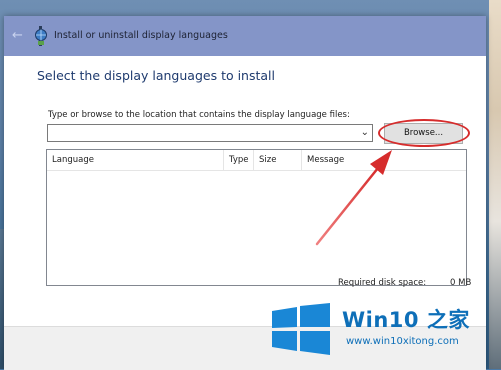  I want to click on column-header-message: Message, so click(384, 160).